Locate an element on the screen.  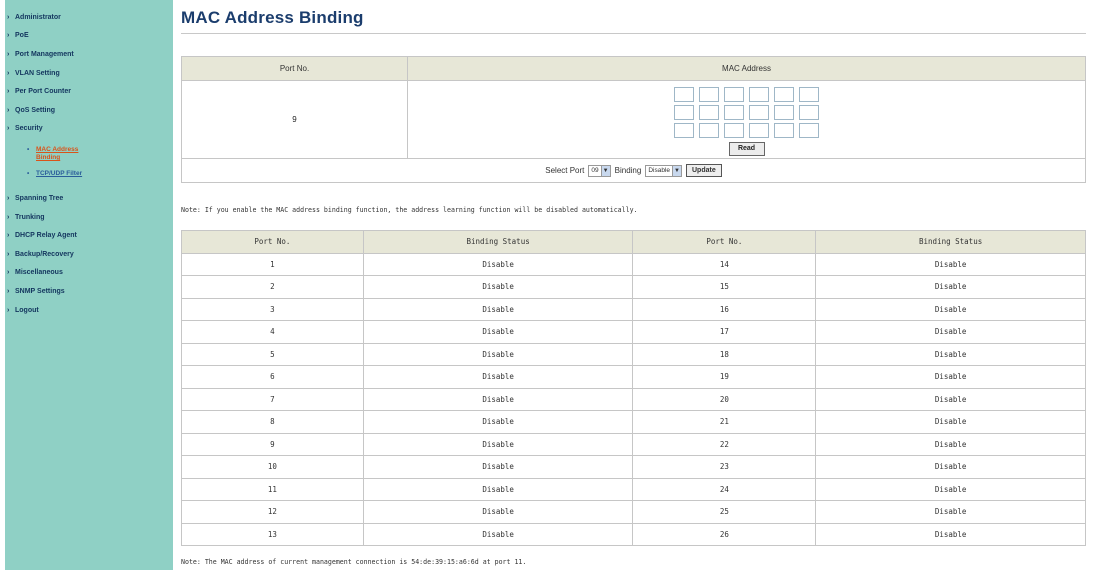
table-row: 1 Disable 14 Disable is located at coordinates (633, 264).